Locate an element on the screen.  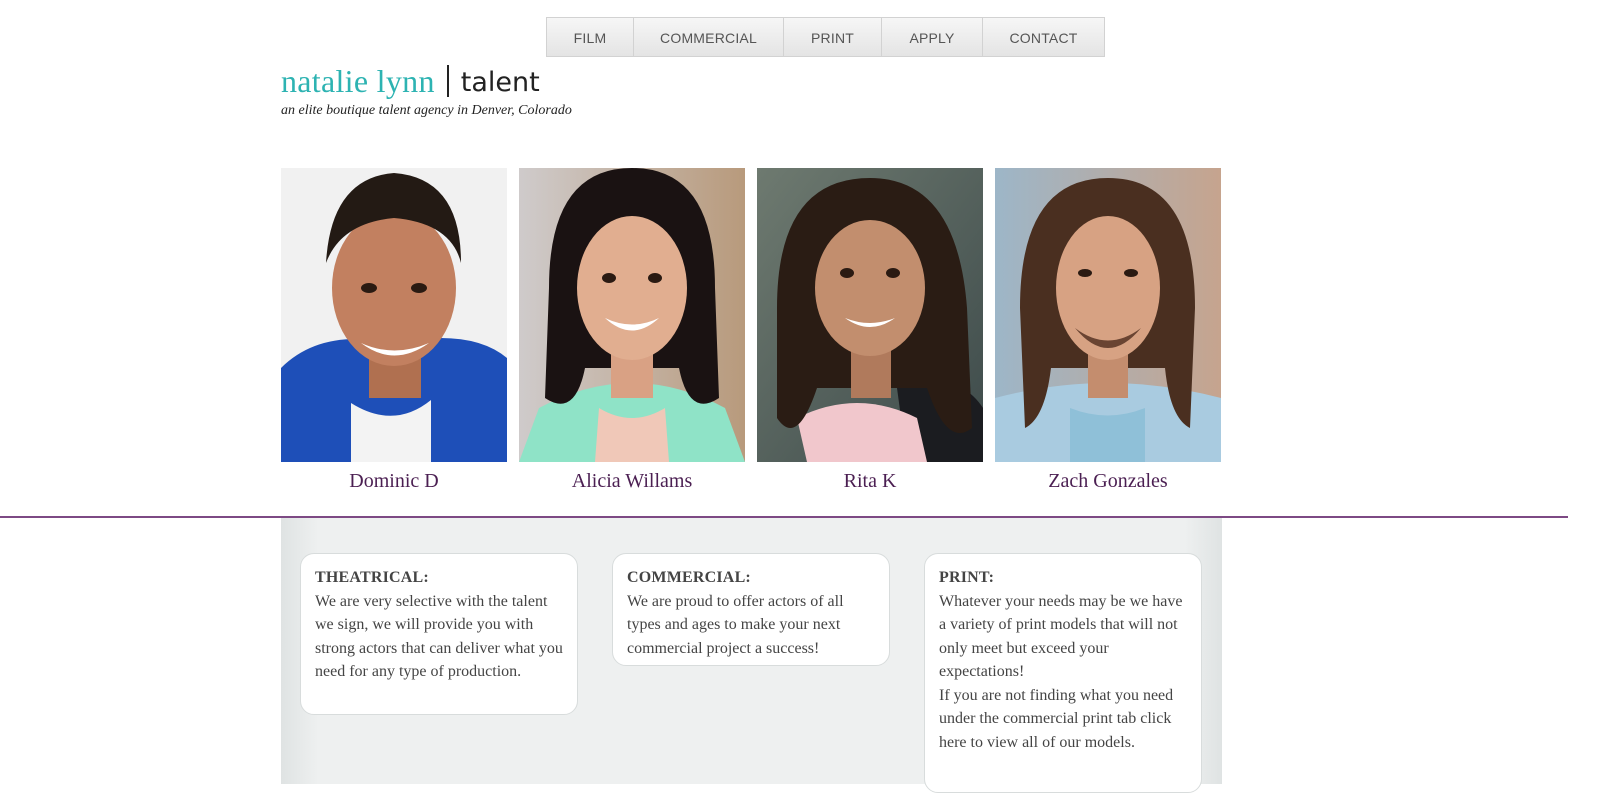
logo-name: natalie lynn is located at coordinates (358, 81).